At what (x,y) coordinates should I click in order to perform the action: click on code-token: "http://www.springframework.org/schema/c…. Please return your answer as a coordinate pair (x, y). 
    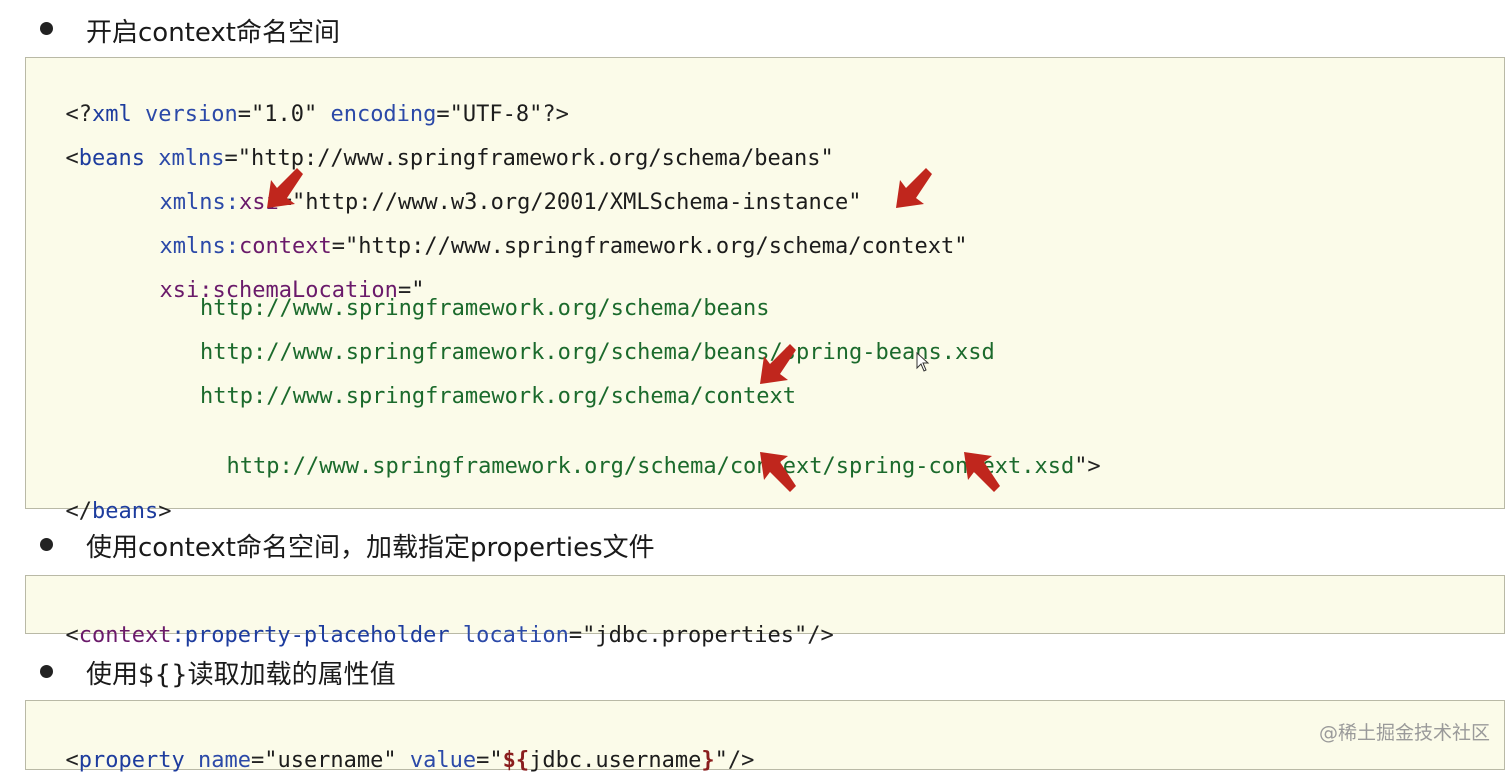
    Looking at the image, I should click on (656, 246).